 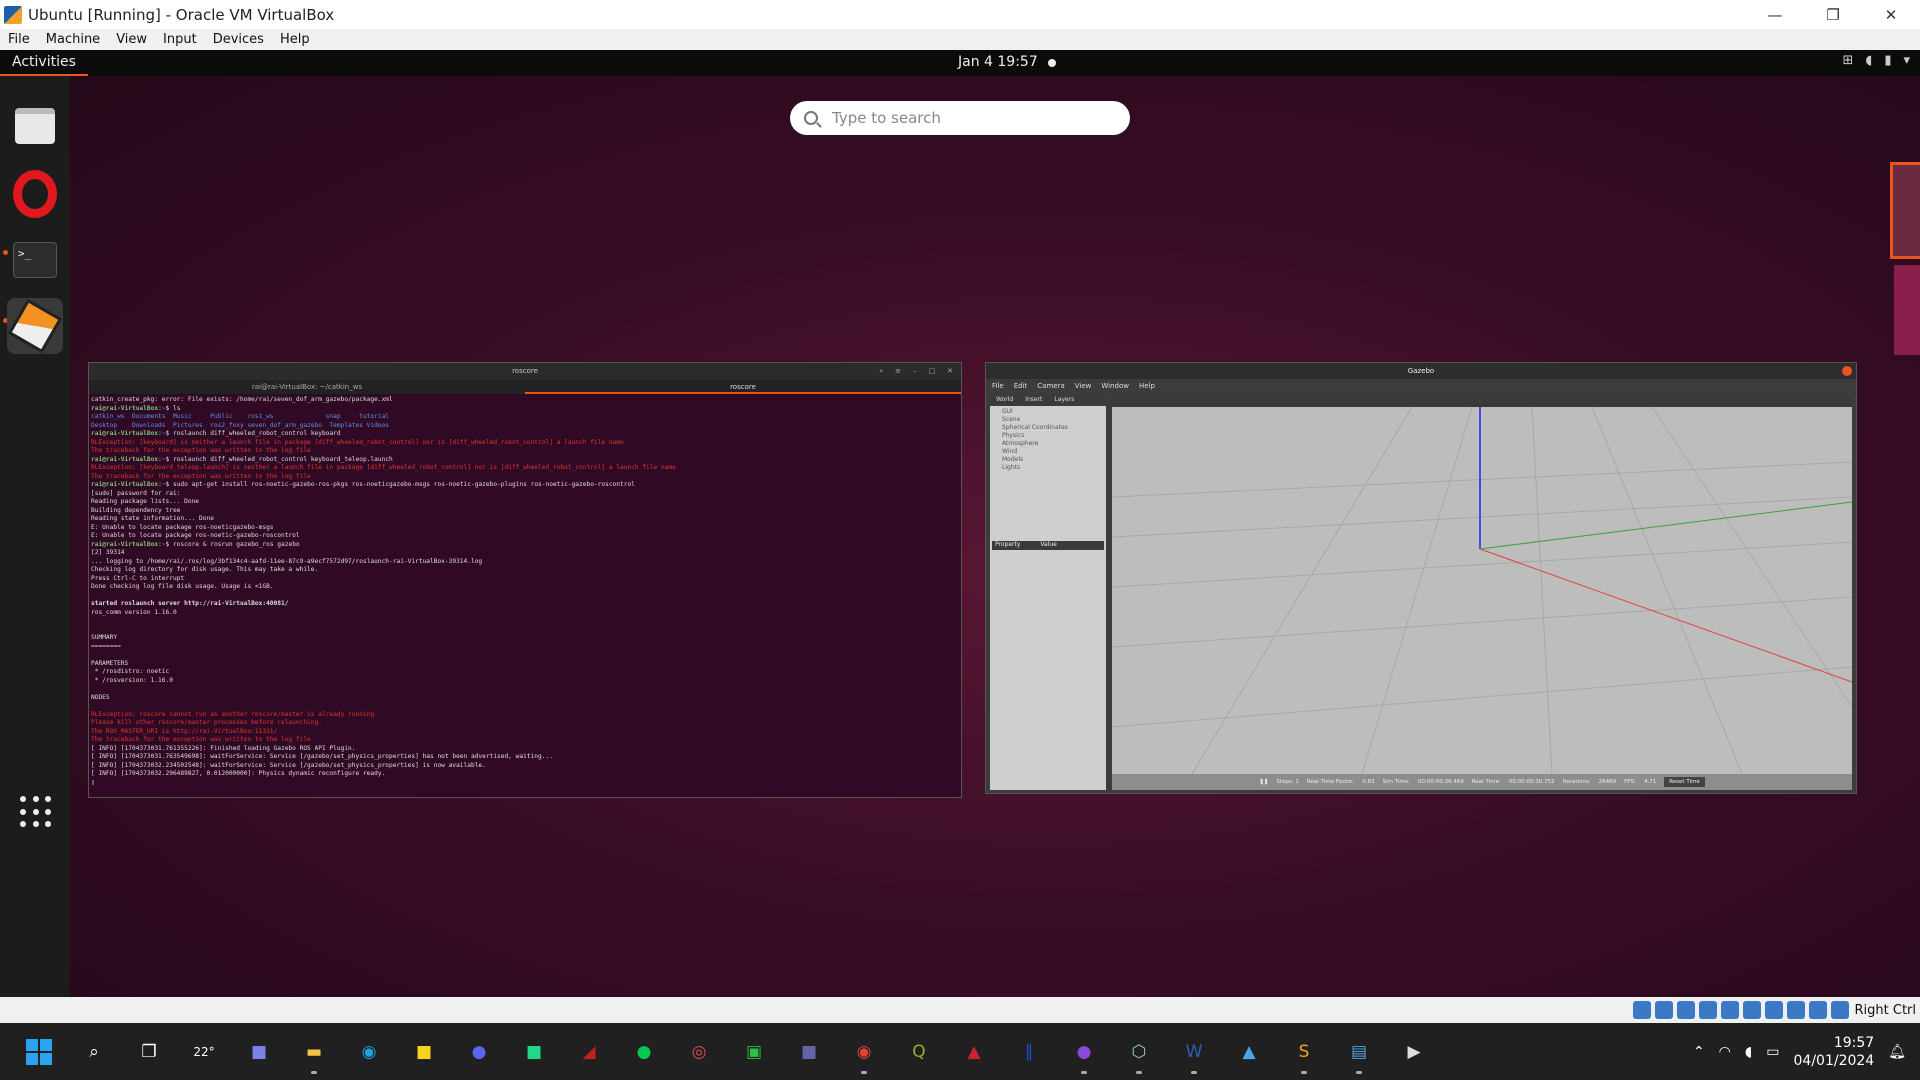 I want to click on restore-button: ❐, so click(x=1833, y=14).